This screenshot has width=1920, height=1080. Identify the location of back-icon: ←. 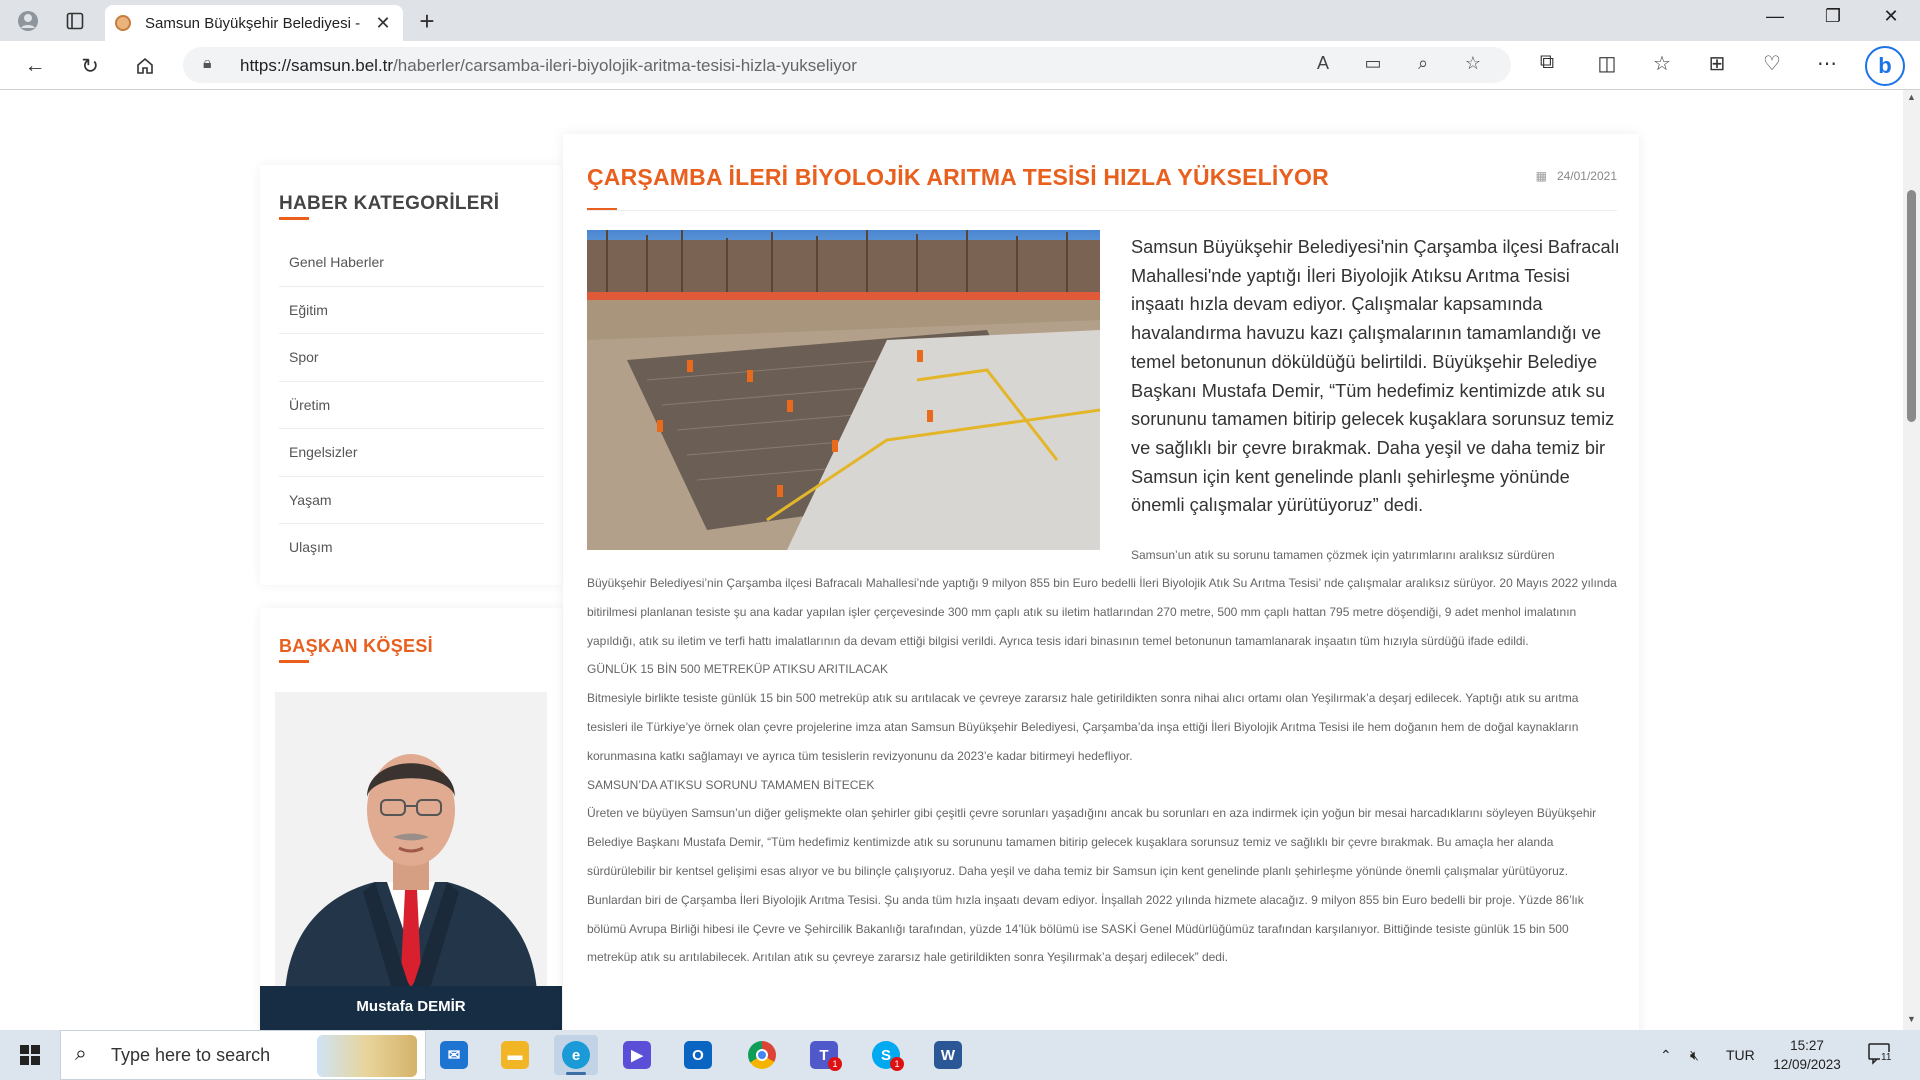
(35, 66).